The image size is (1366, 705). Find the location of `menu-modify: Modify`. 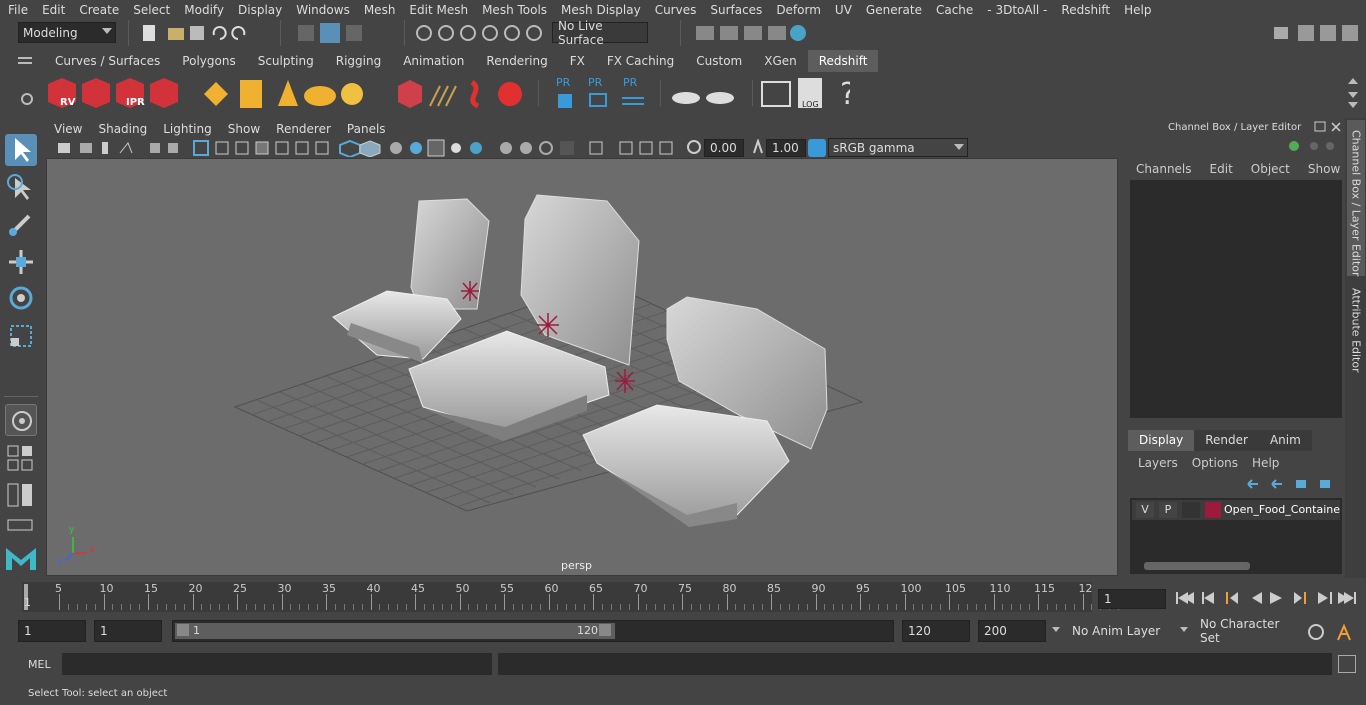

menu-modify: Modify is located at coordinates (203, 10).